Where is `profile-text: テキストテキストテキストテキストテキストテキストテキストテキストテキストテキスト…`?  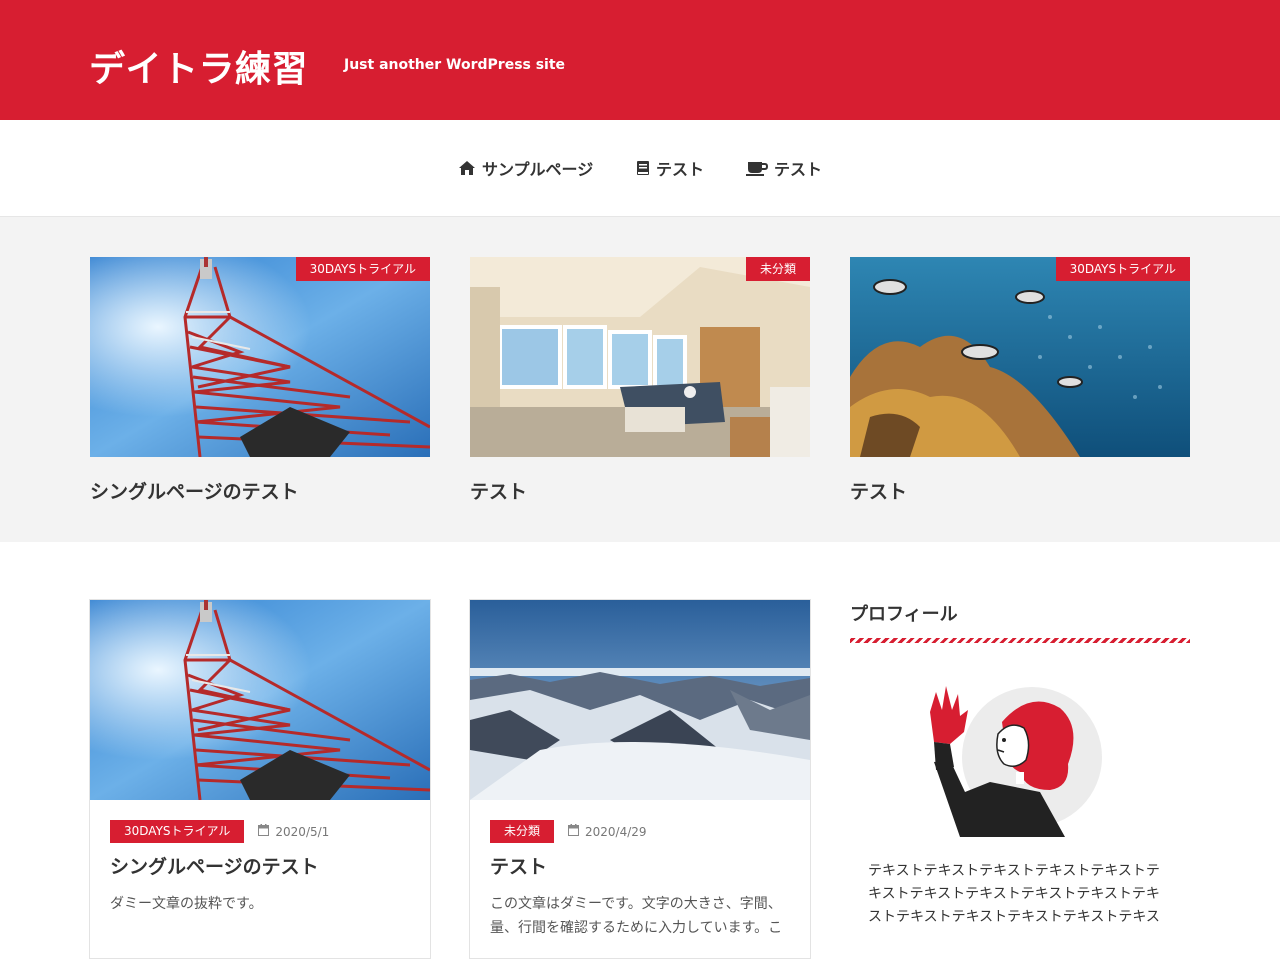 profile-text: テキストテキストテキストテキストテキストテキストテキストテキストテキストテキスト… is located at coordinates (1014, 894).